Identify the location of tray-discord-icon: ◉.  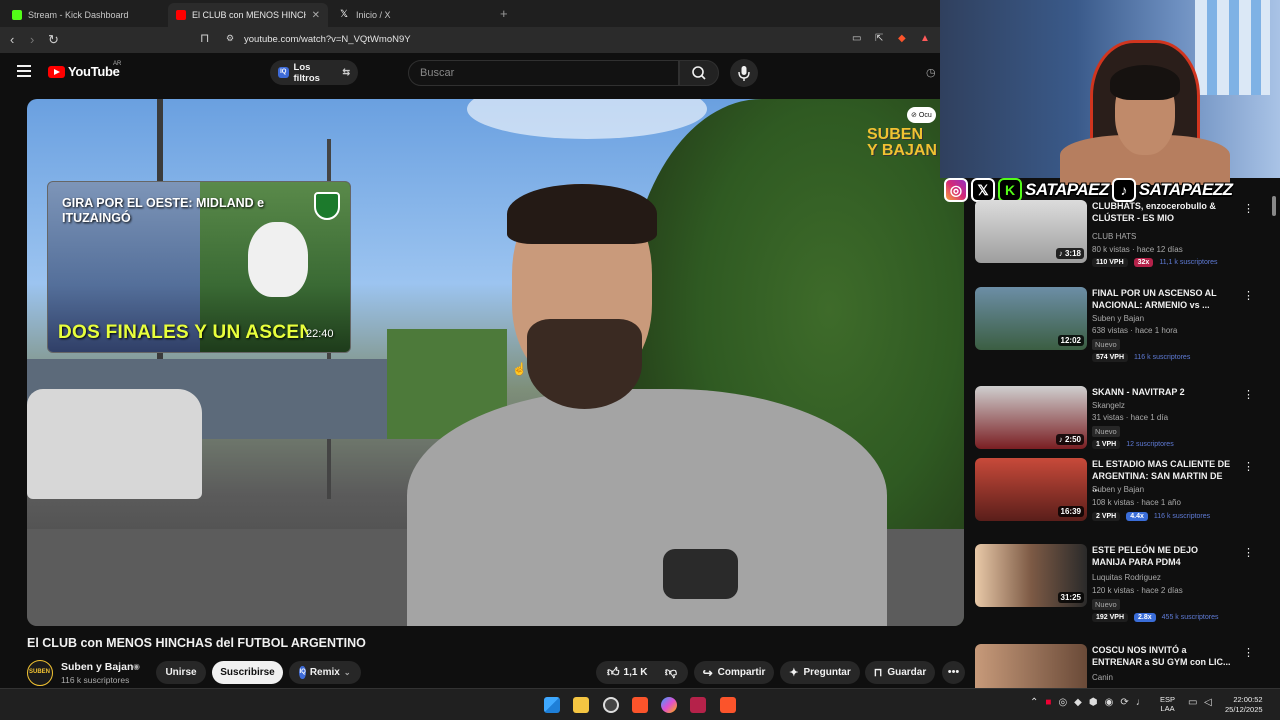
(1109, 702).